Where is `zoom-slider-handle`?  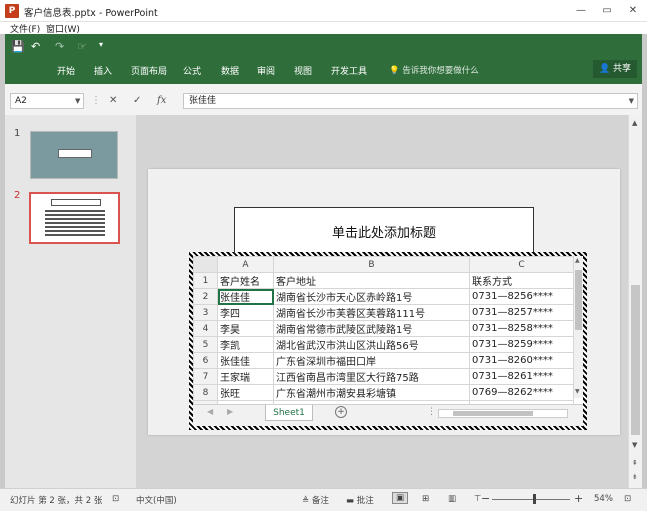
zoom-slider-handle is located at coordinates (534, 499).